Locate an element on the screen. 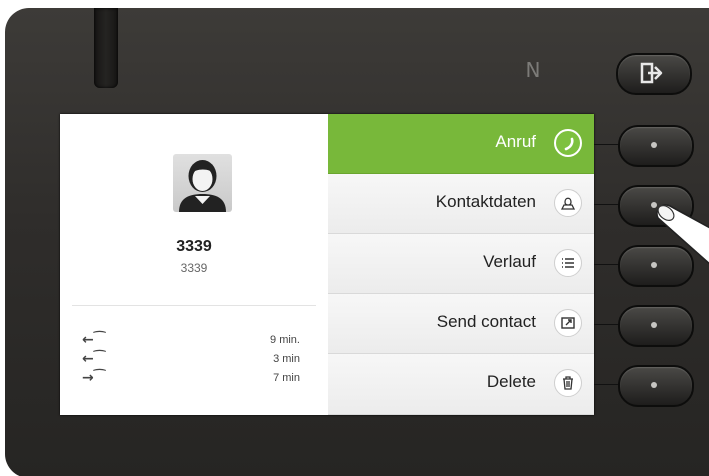 The width and height of the screenshot is (709, 476). logout-button is located at coordinates (654, 74).